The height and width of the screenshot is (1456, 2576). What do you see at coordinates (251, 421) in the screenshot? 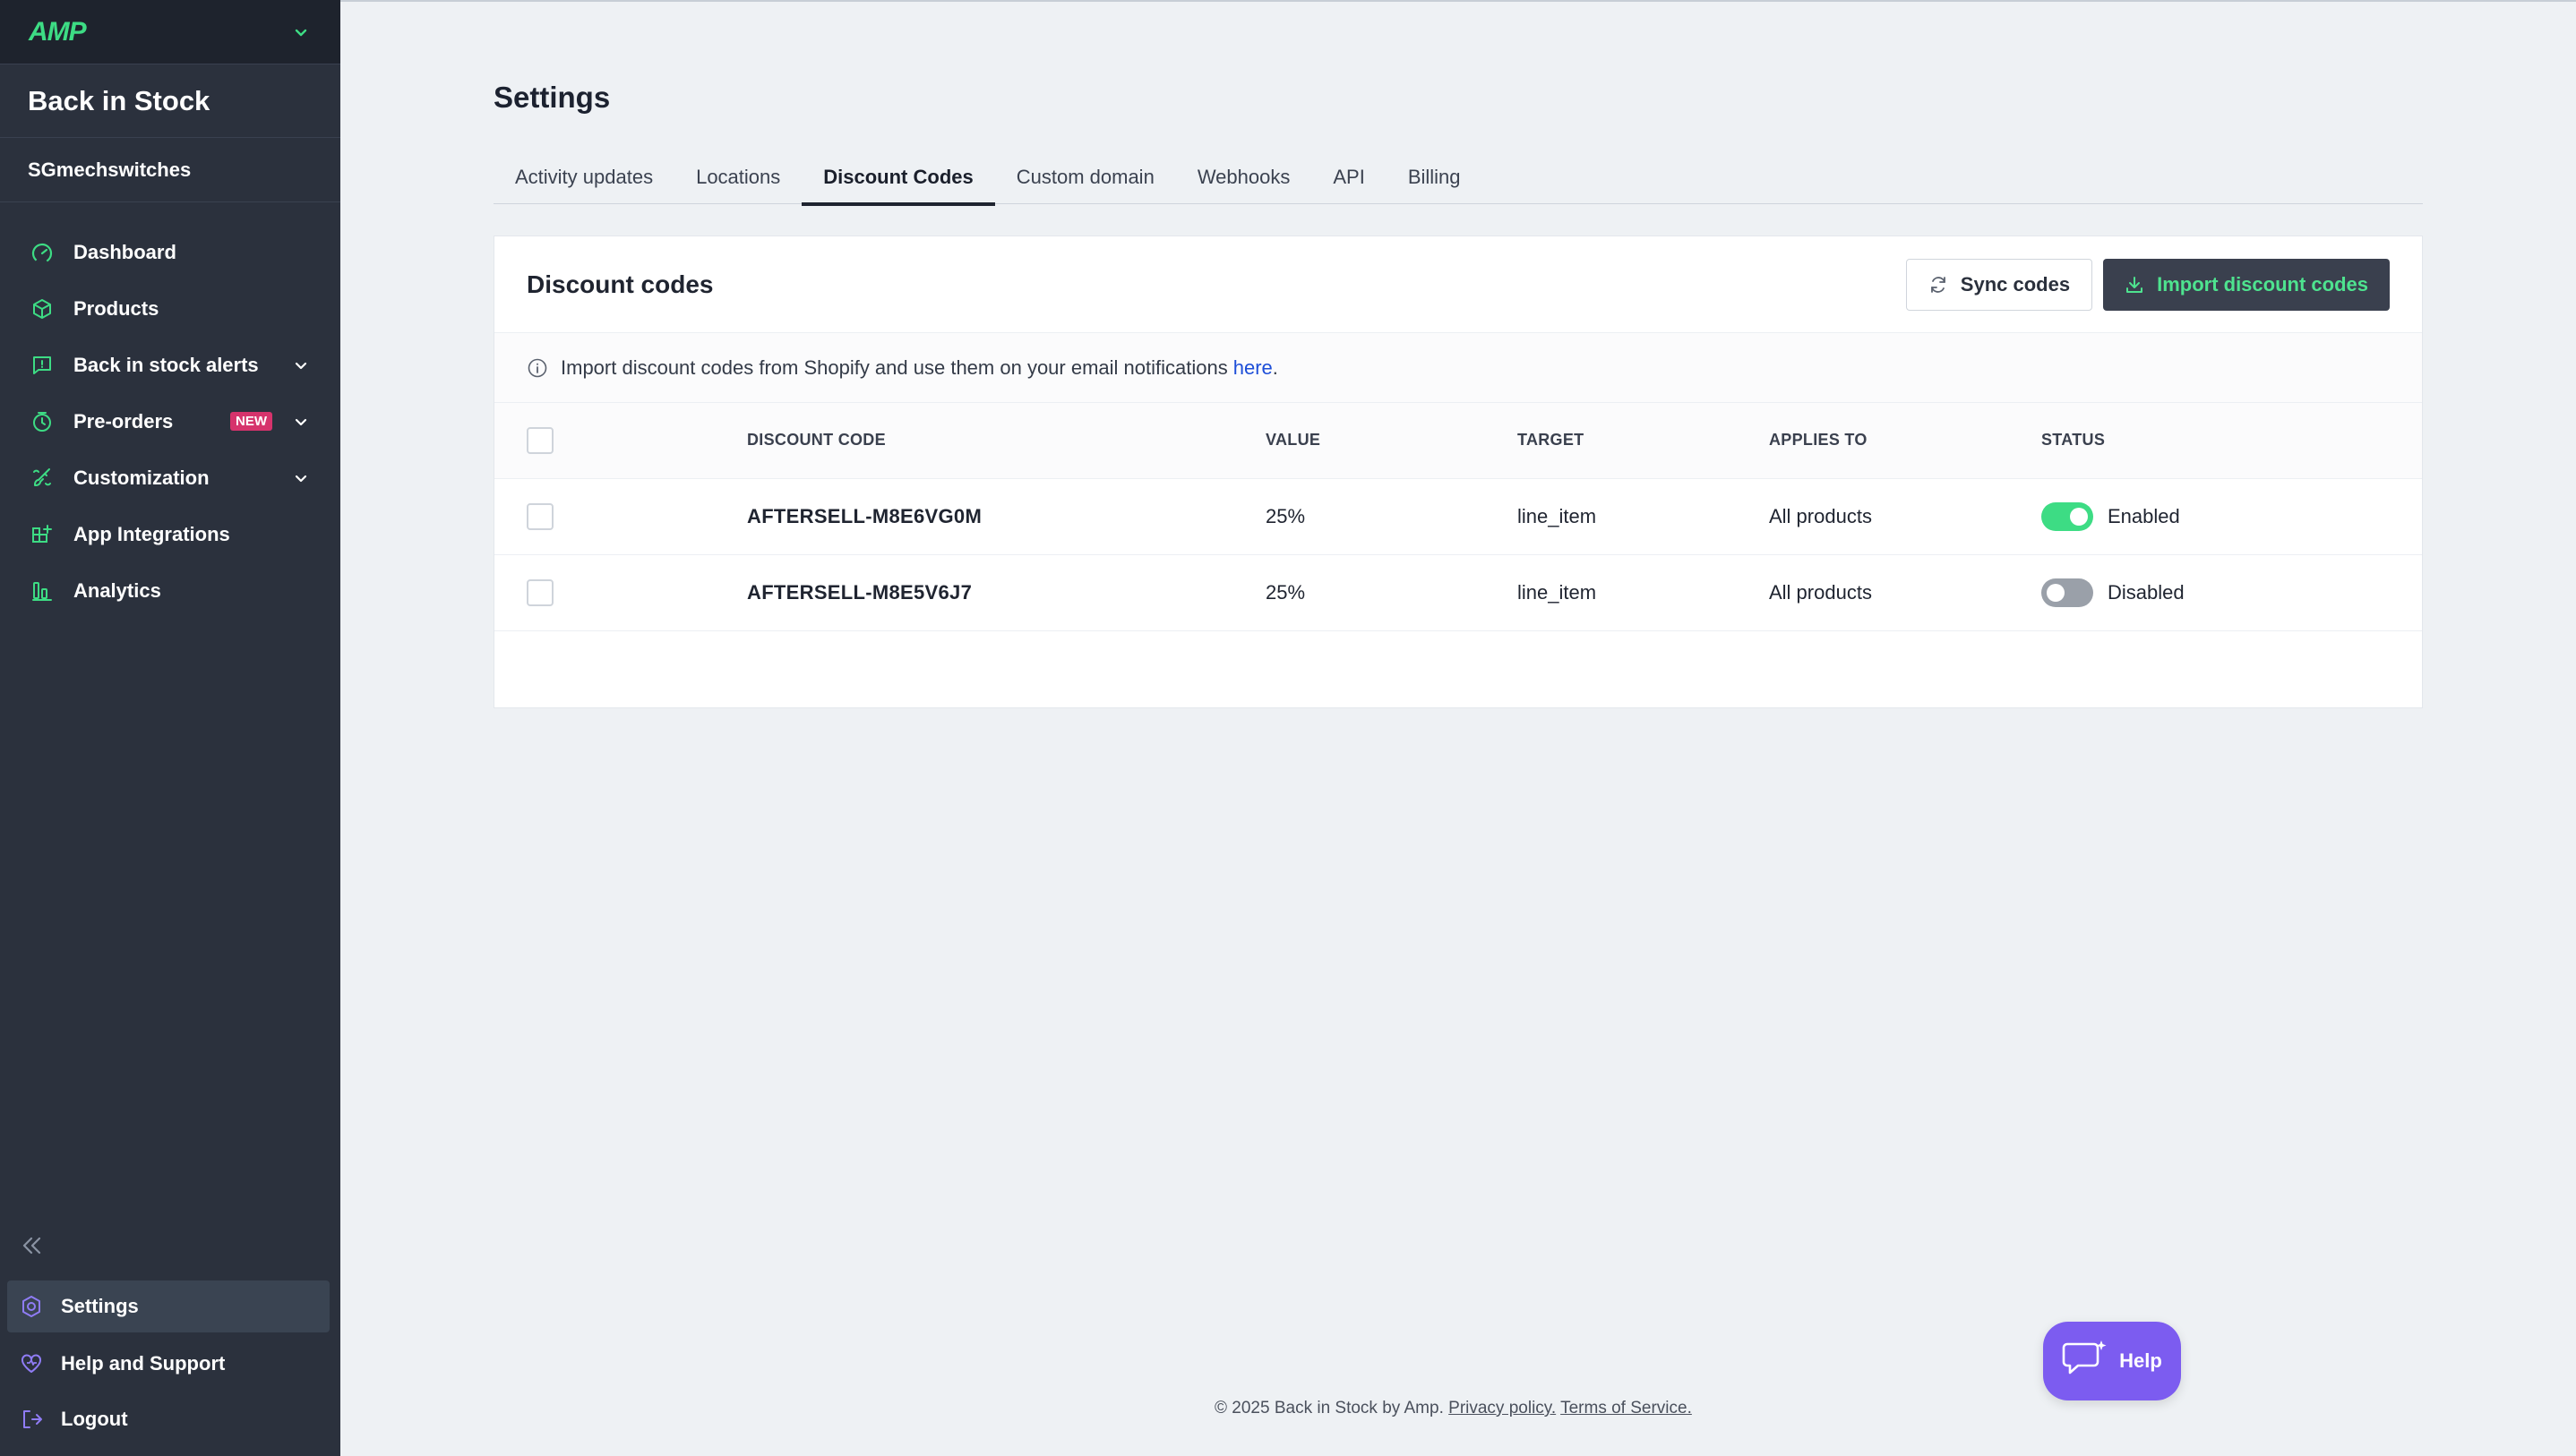
I see `new-badge: NEW` at bounding box center [251, 421].